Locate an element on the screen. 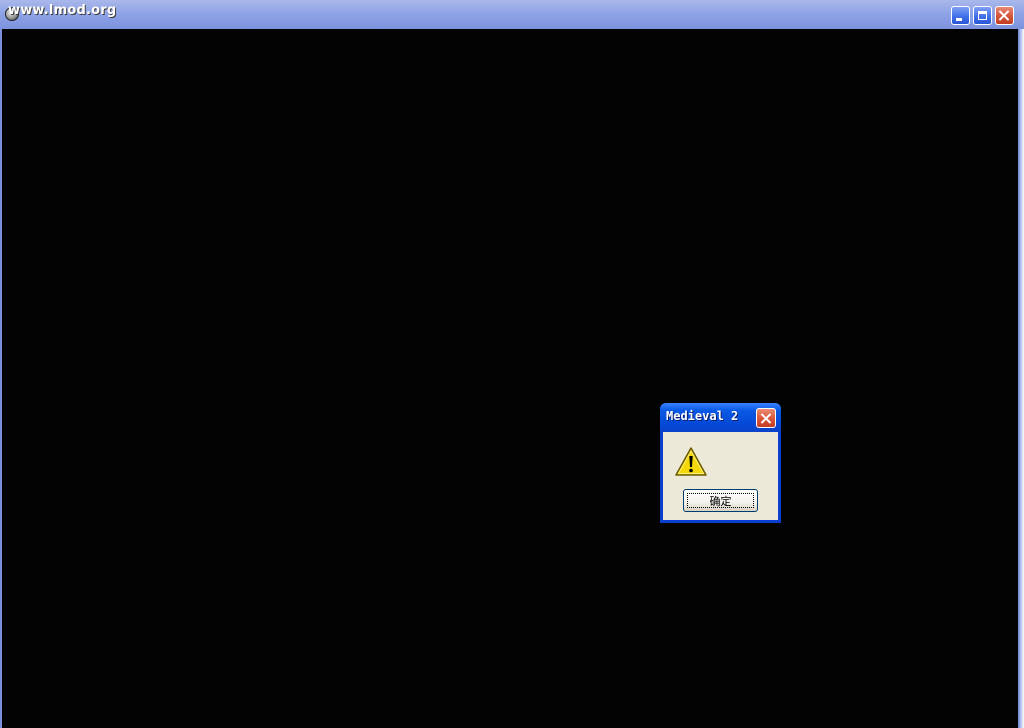 The width and height of the screenshot is (1024, 728). close-button is located at coordinates (1004, 15).